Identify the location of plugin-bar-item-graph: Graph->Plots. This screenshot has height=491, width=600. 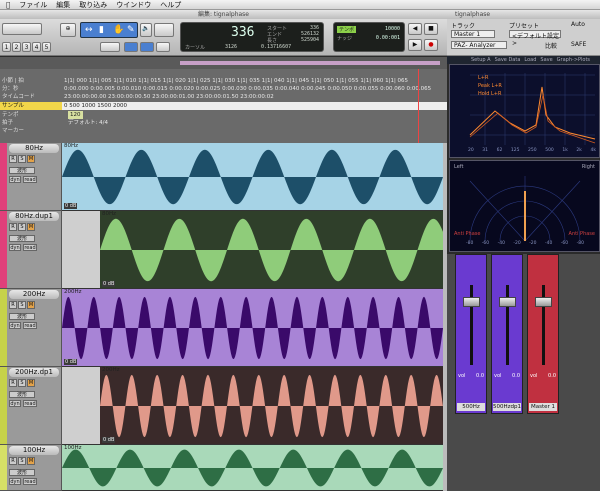
(573, 60).